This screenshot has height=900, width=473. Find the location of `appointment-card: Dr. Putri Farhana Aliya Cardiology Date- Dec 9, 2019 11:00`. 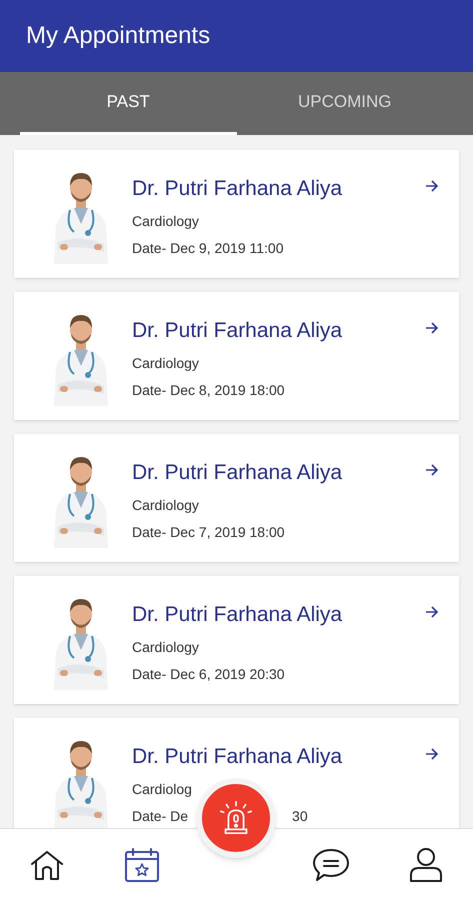

appointment-card: Dr. Putri Farhana Aliya Cardiology Date- Dec 9, 2019 11:00 is located at coordinates (236, 214).